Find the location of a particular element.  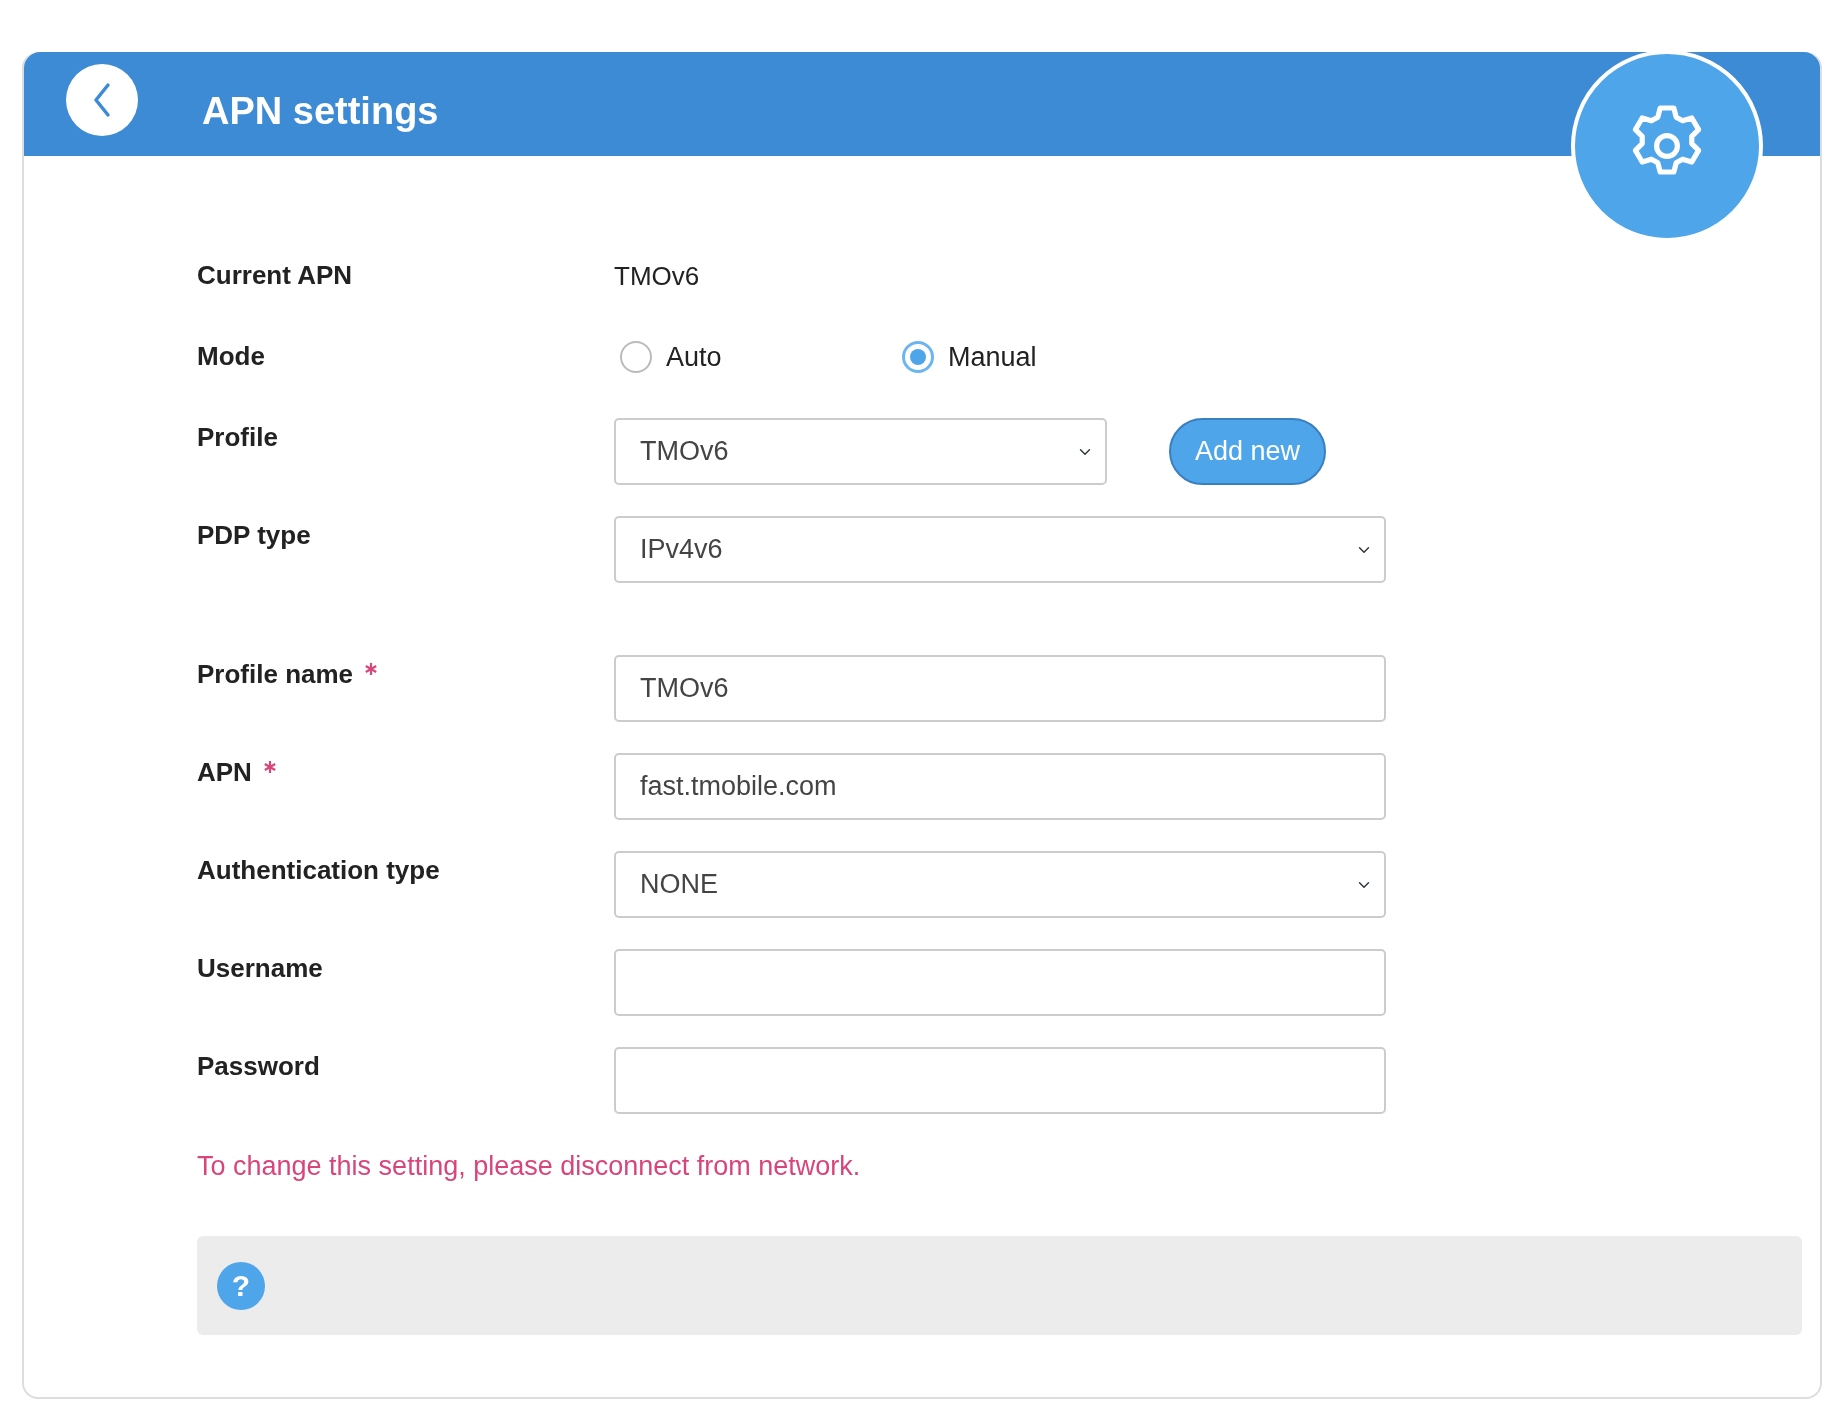

field-label: PDP type is located at coordinates (254, 535).